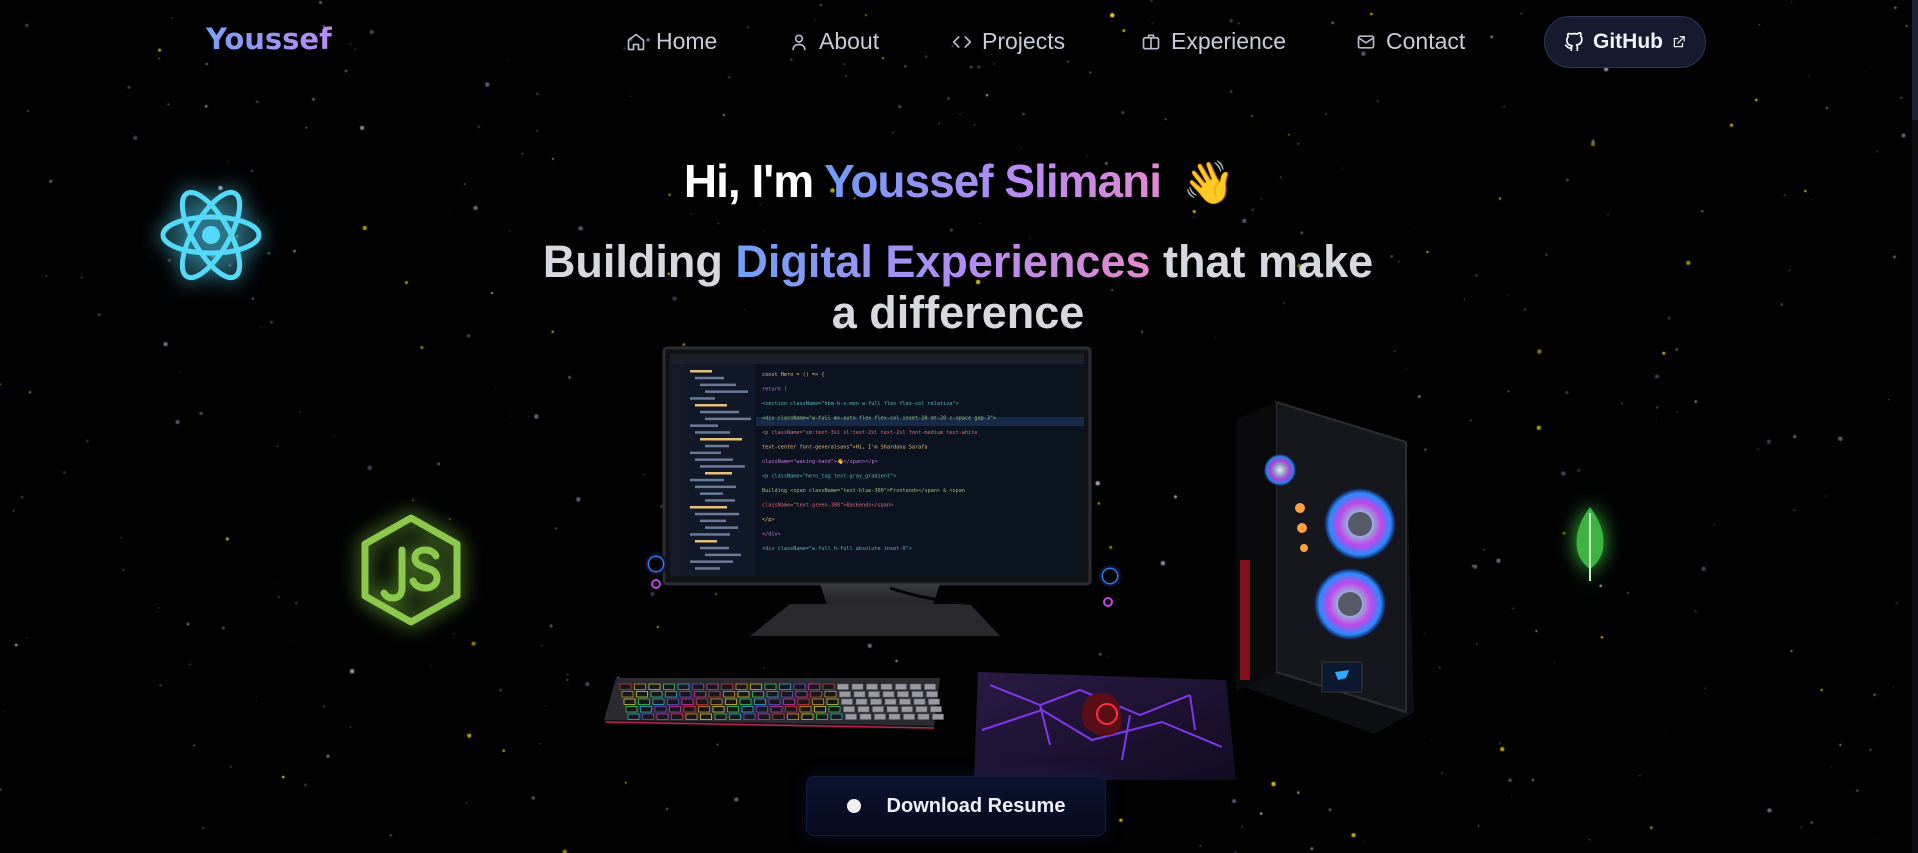 The height and width of the screenshot is (853, 1918). Describe the element at coordinates (211, 235) in the screenshot. I see `react-icon` at that location.